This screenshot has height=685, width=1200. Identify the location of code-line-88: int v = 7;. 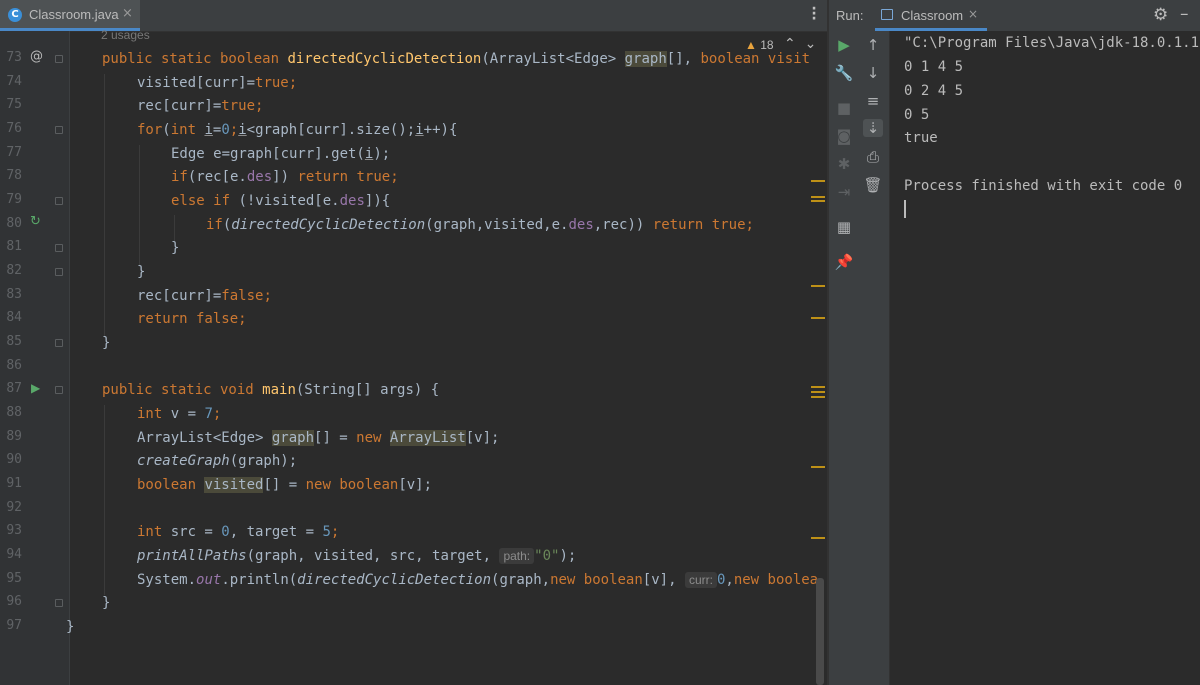
(179, 414).